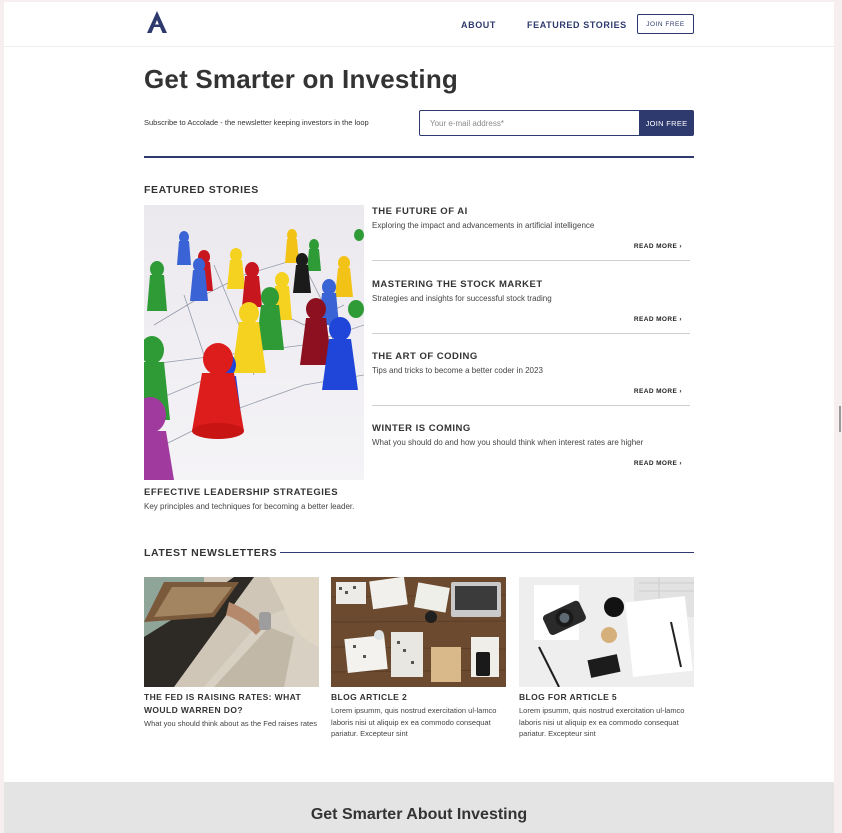 This screenshot has height=833, width=842. Describe the element at coordinates (201, 190) in the screenshot. I see `featured-stories-heading: FEATURED STORIES` at that location.